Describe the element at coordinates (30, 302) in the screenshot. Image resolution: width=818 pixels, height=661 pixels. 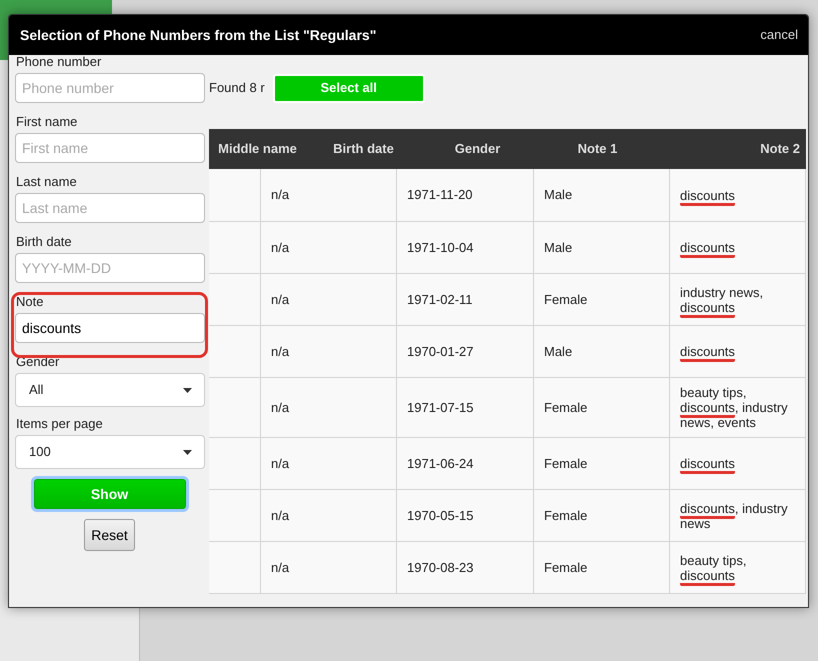
I see `field-label: Note` at that location.